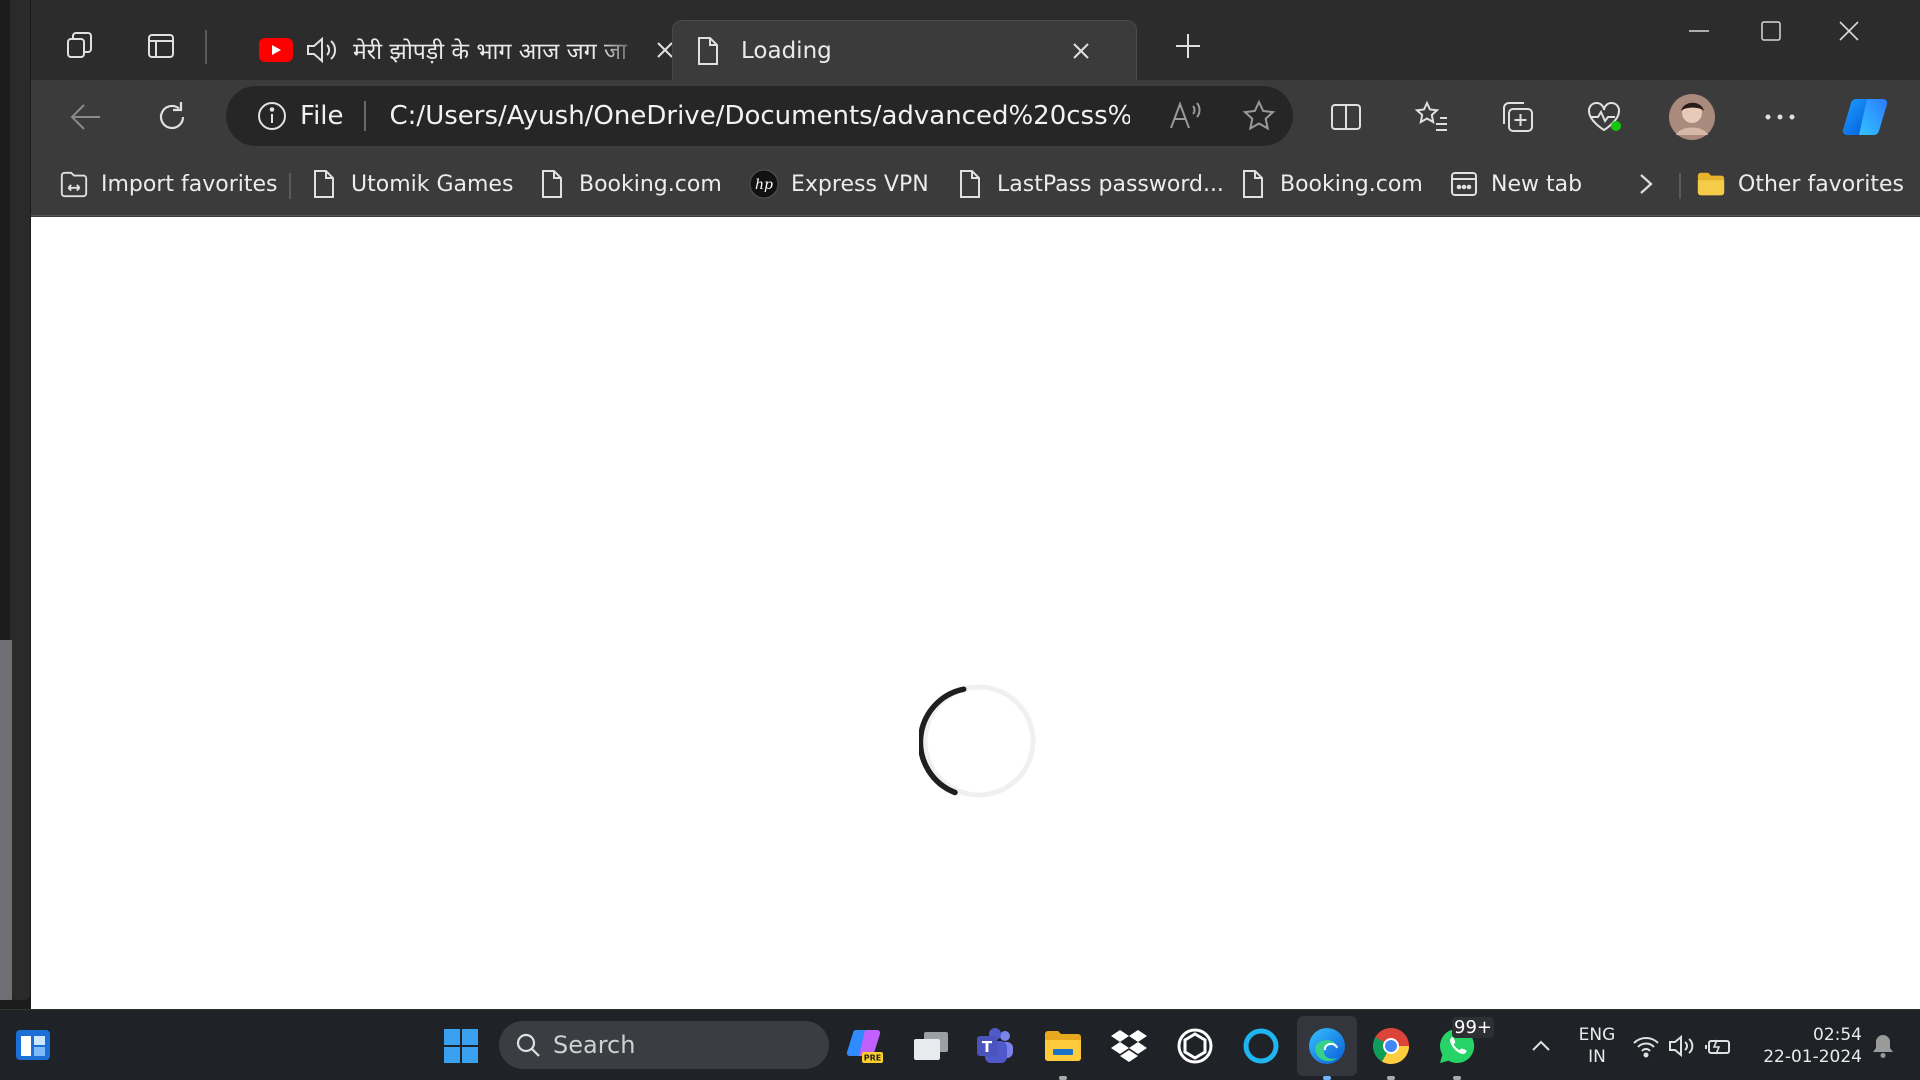  I want to click on desktop-background, so click(16, 504).